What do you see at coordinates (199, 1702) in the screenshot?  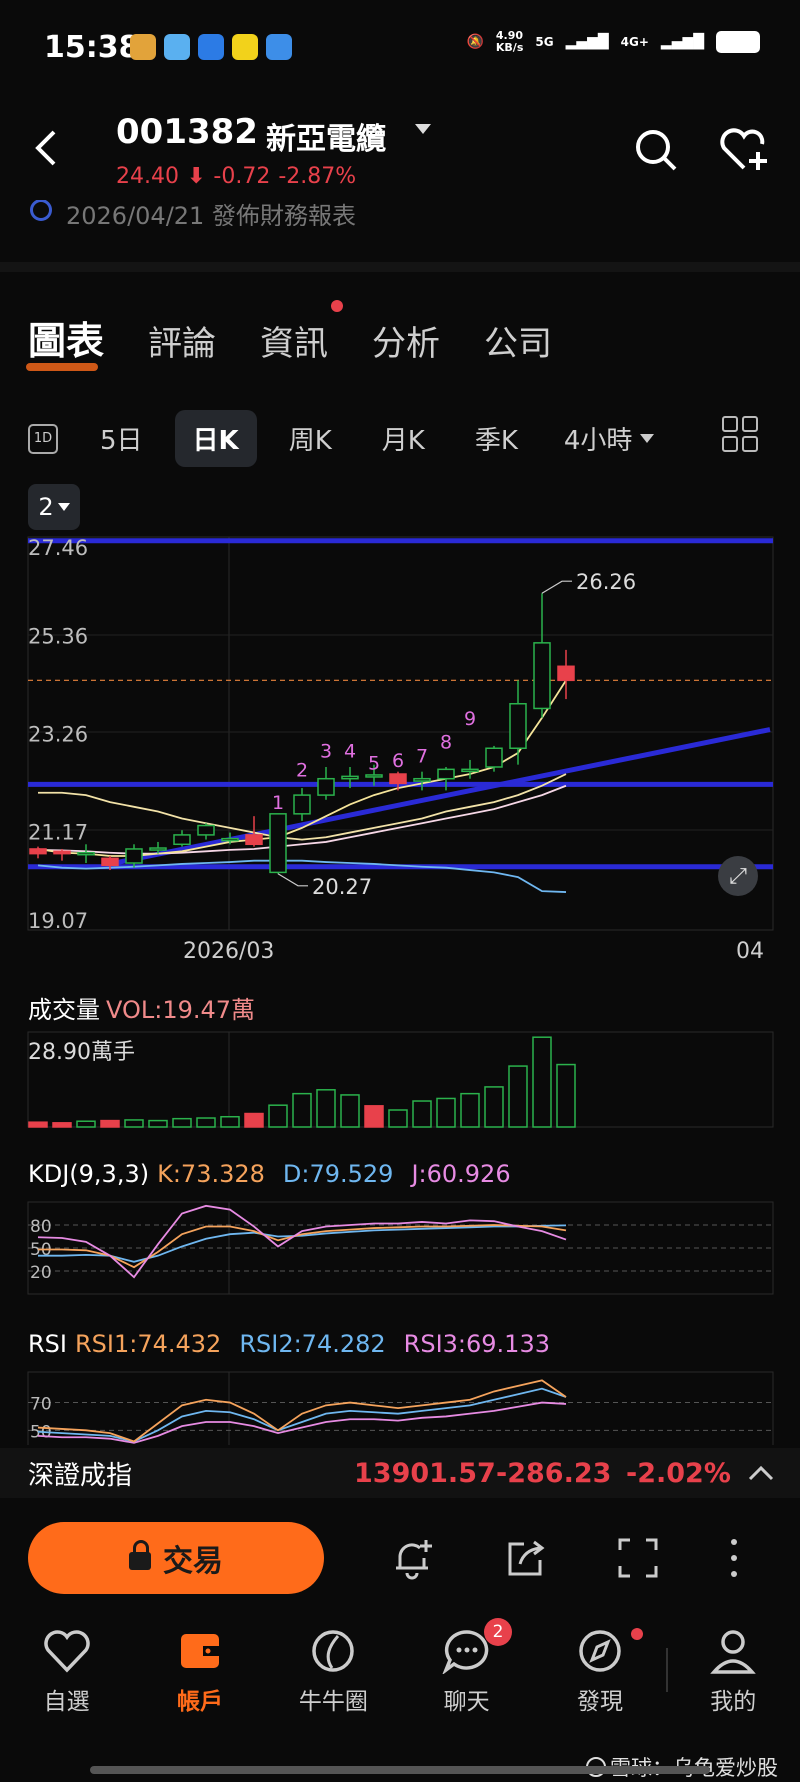 I see `nav-label: 帳戶` at bounding box center [199, 1702].